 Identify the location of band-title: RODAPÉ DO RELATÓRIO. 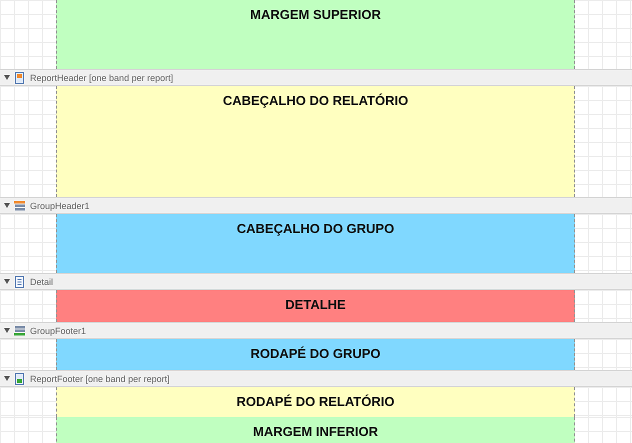
(315, 401).